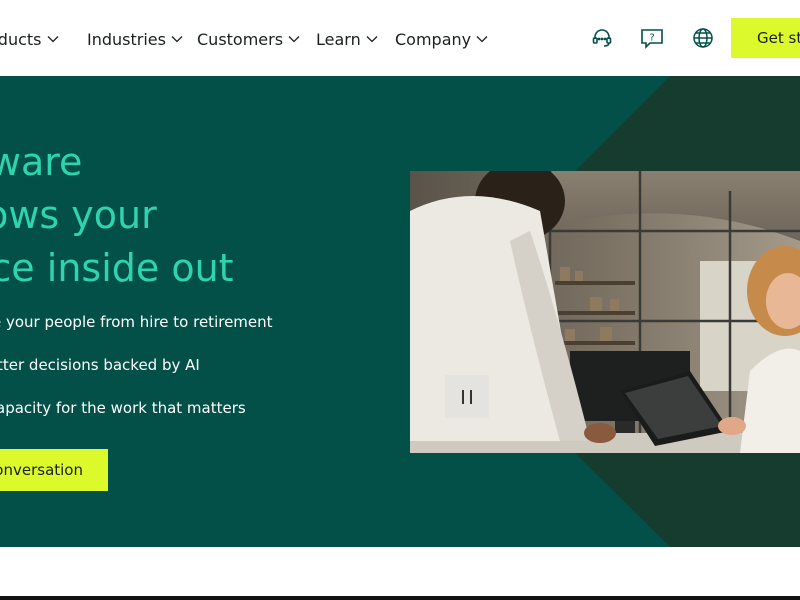 This screenshot has height=600, width=800. What do you see at coordinates (602, 38) in the screenshot?
I see `headset-icon` at bounding box center [602, 38].